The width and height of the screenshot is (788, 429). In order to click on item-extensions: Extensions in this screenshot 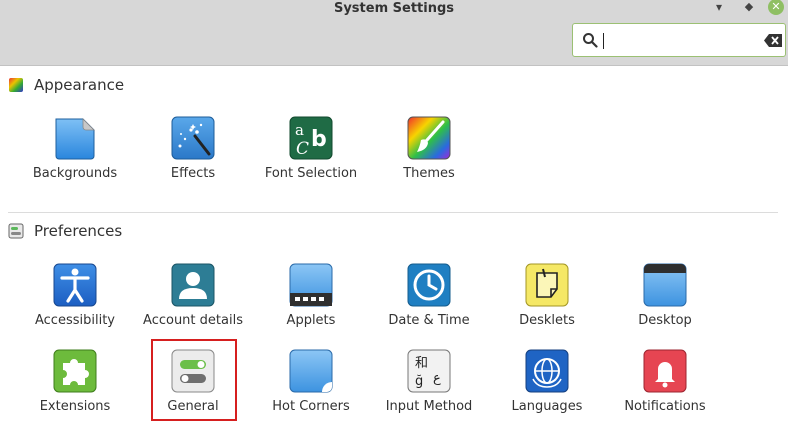, I will do `click(75, 389)`.